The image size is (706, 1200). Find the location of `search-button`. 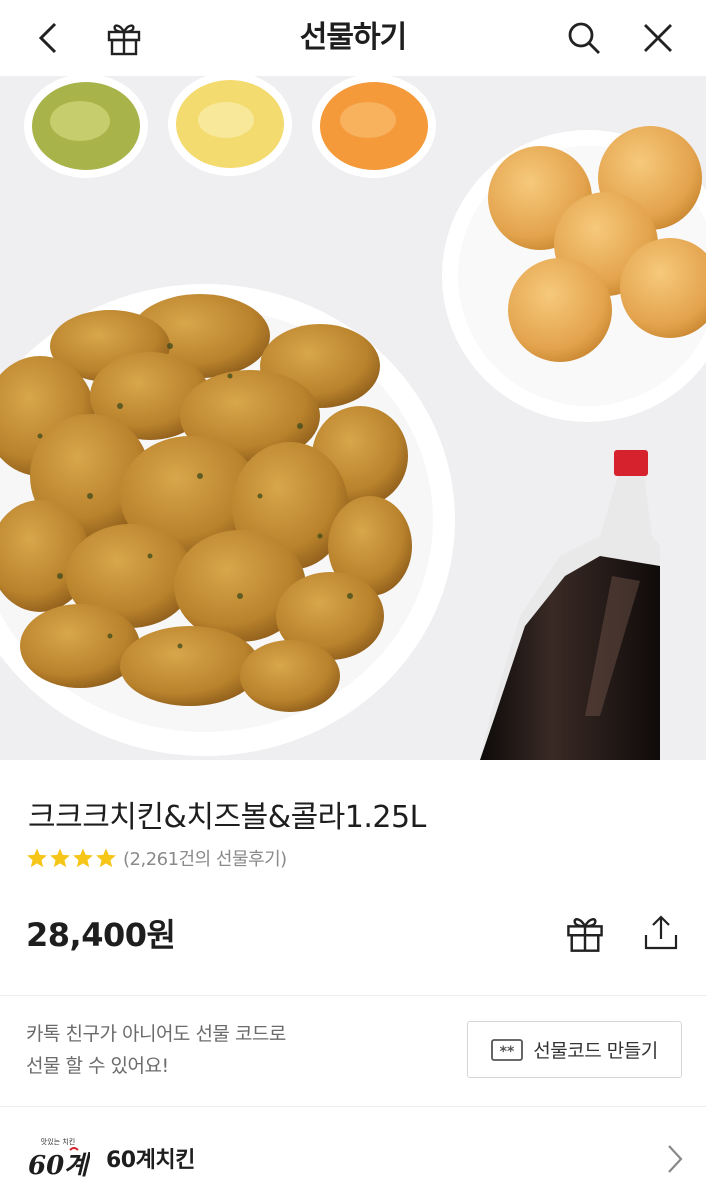

search-button is located at coordinates (584, 38).